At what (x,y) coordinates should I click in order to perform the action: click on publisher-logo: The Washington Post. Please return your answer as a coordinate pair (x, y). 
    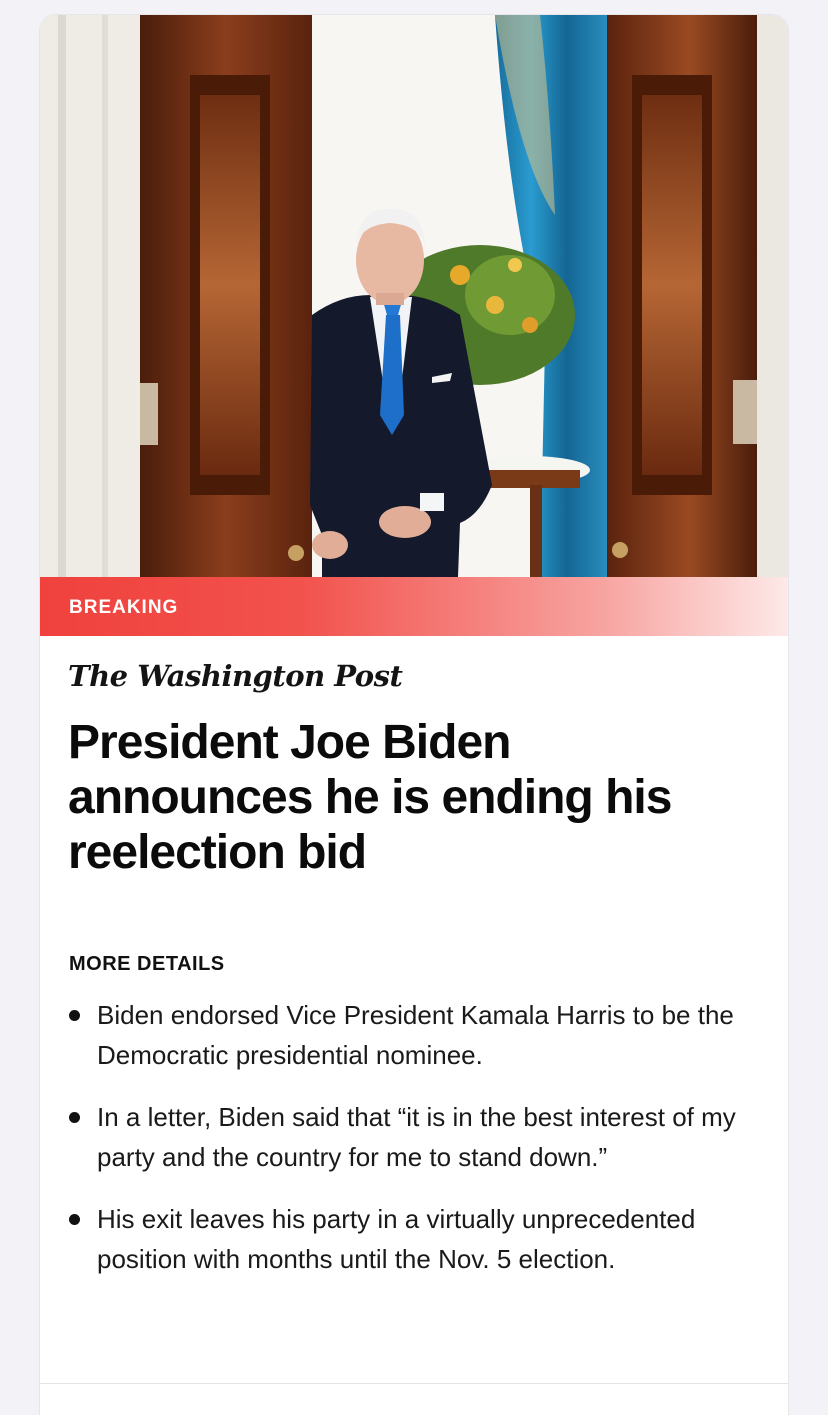
    Looking at the image, I should click on (235, 676).